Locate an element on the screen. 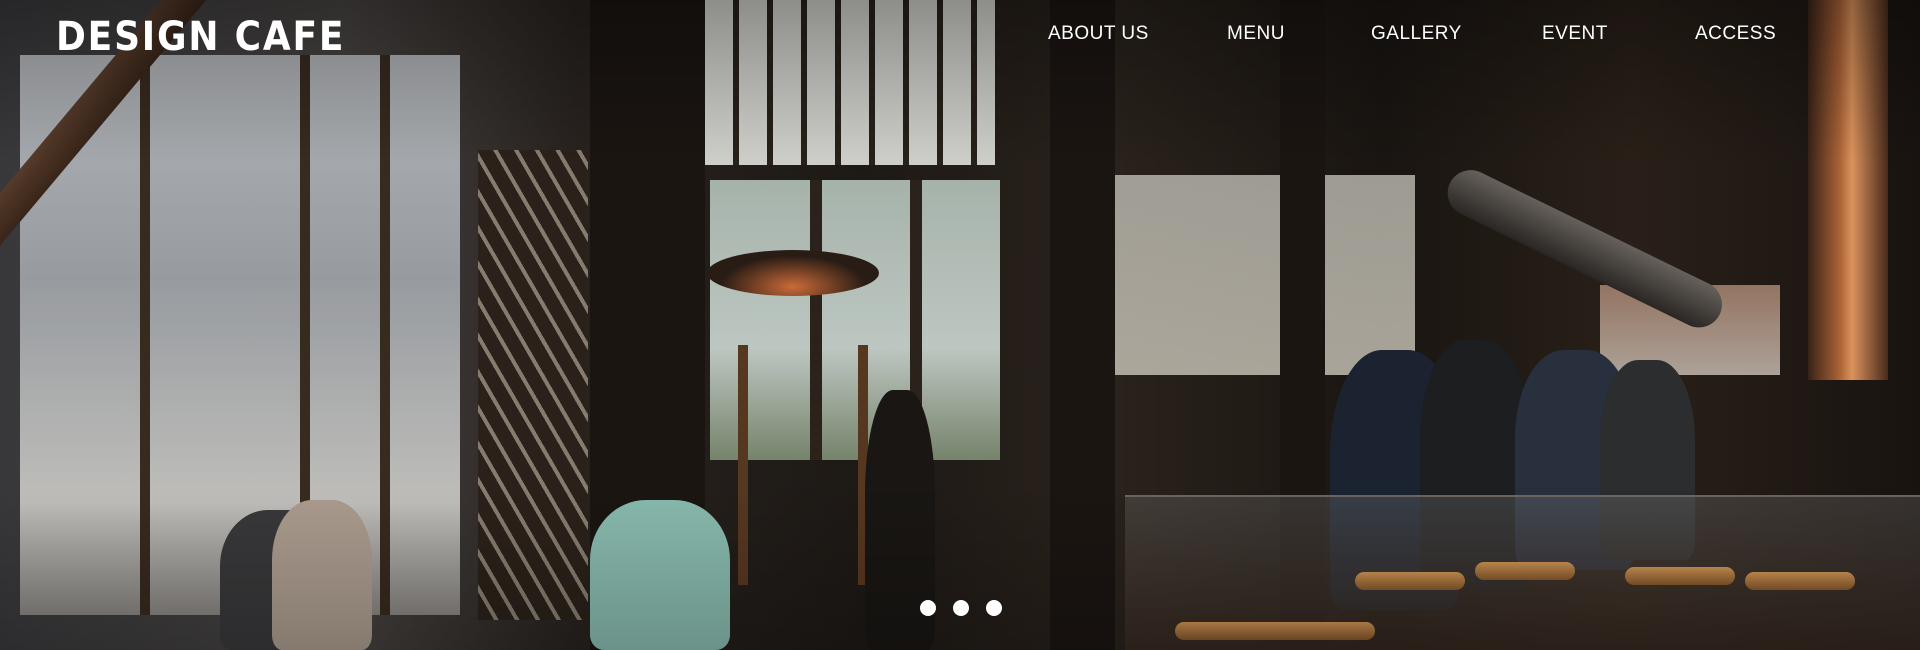 The width and height of the screenshot is (1920, 650). nav-gallery: GALLERY is located at coordinates (1416, 34).